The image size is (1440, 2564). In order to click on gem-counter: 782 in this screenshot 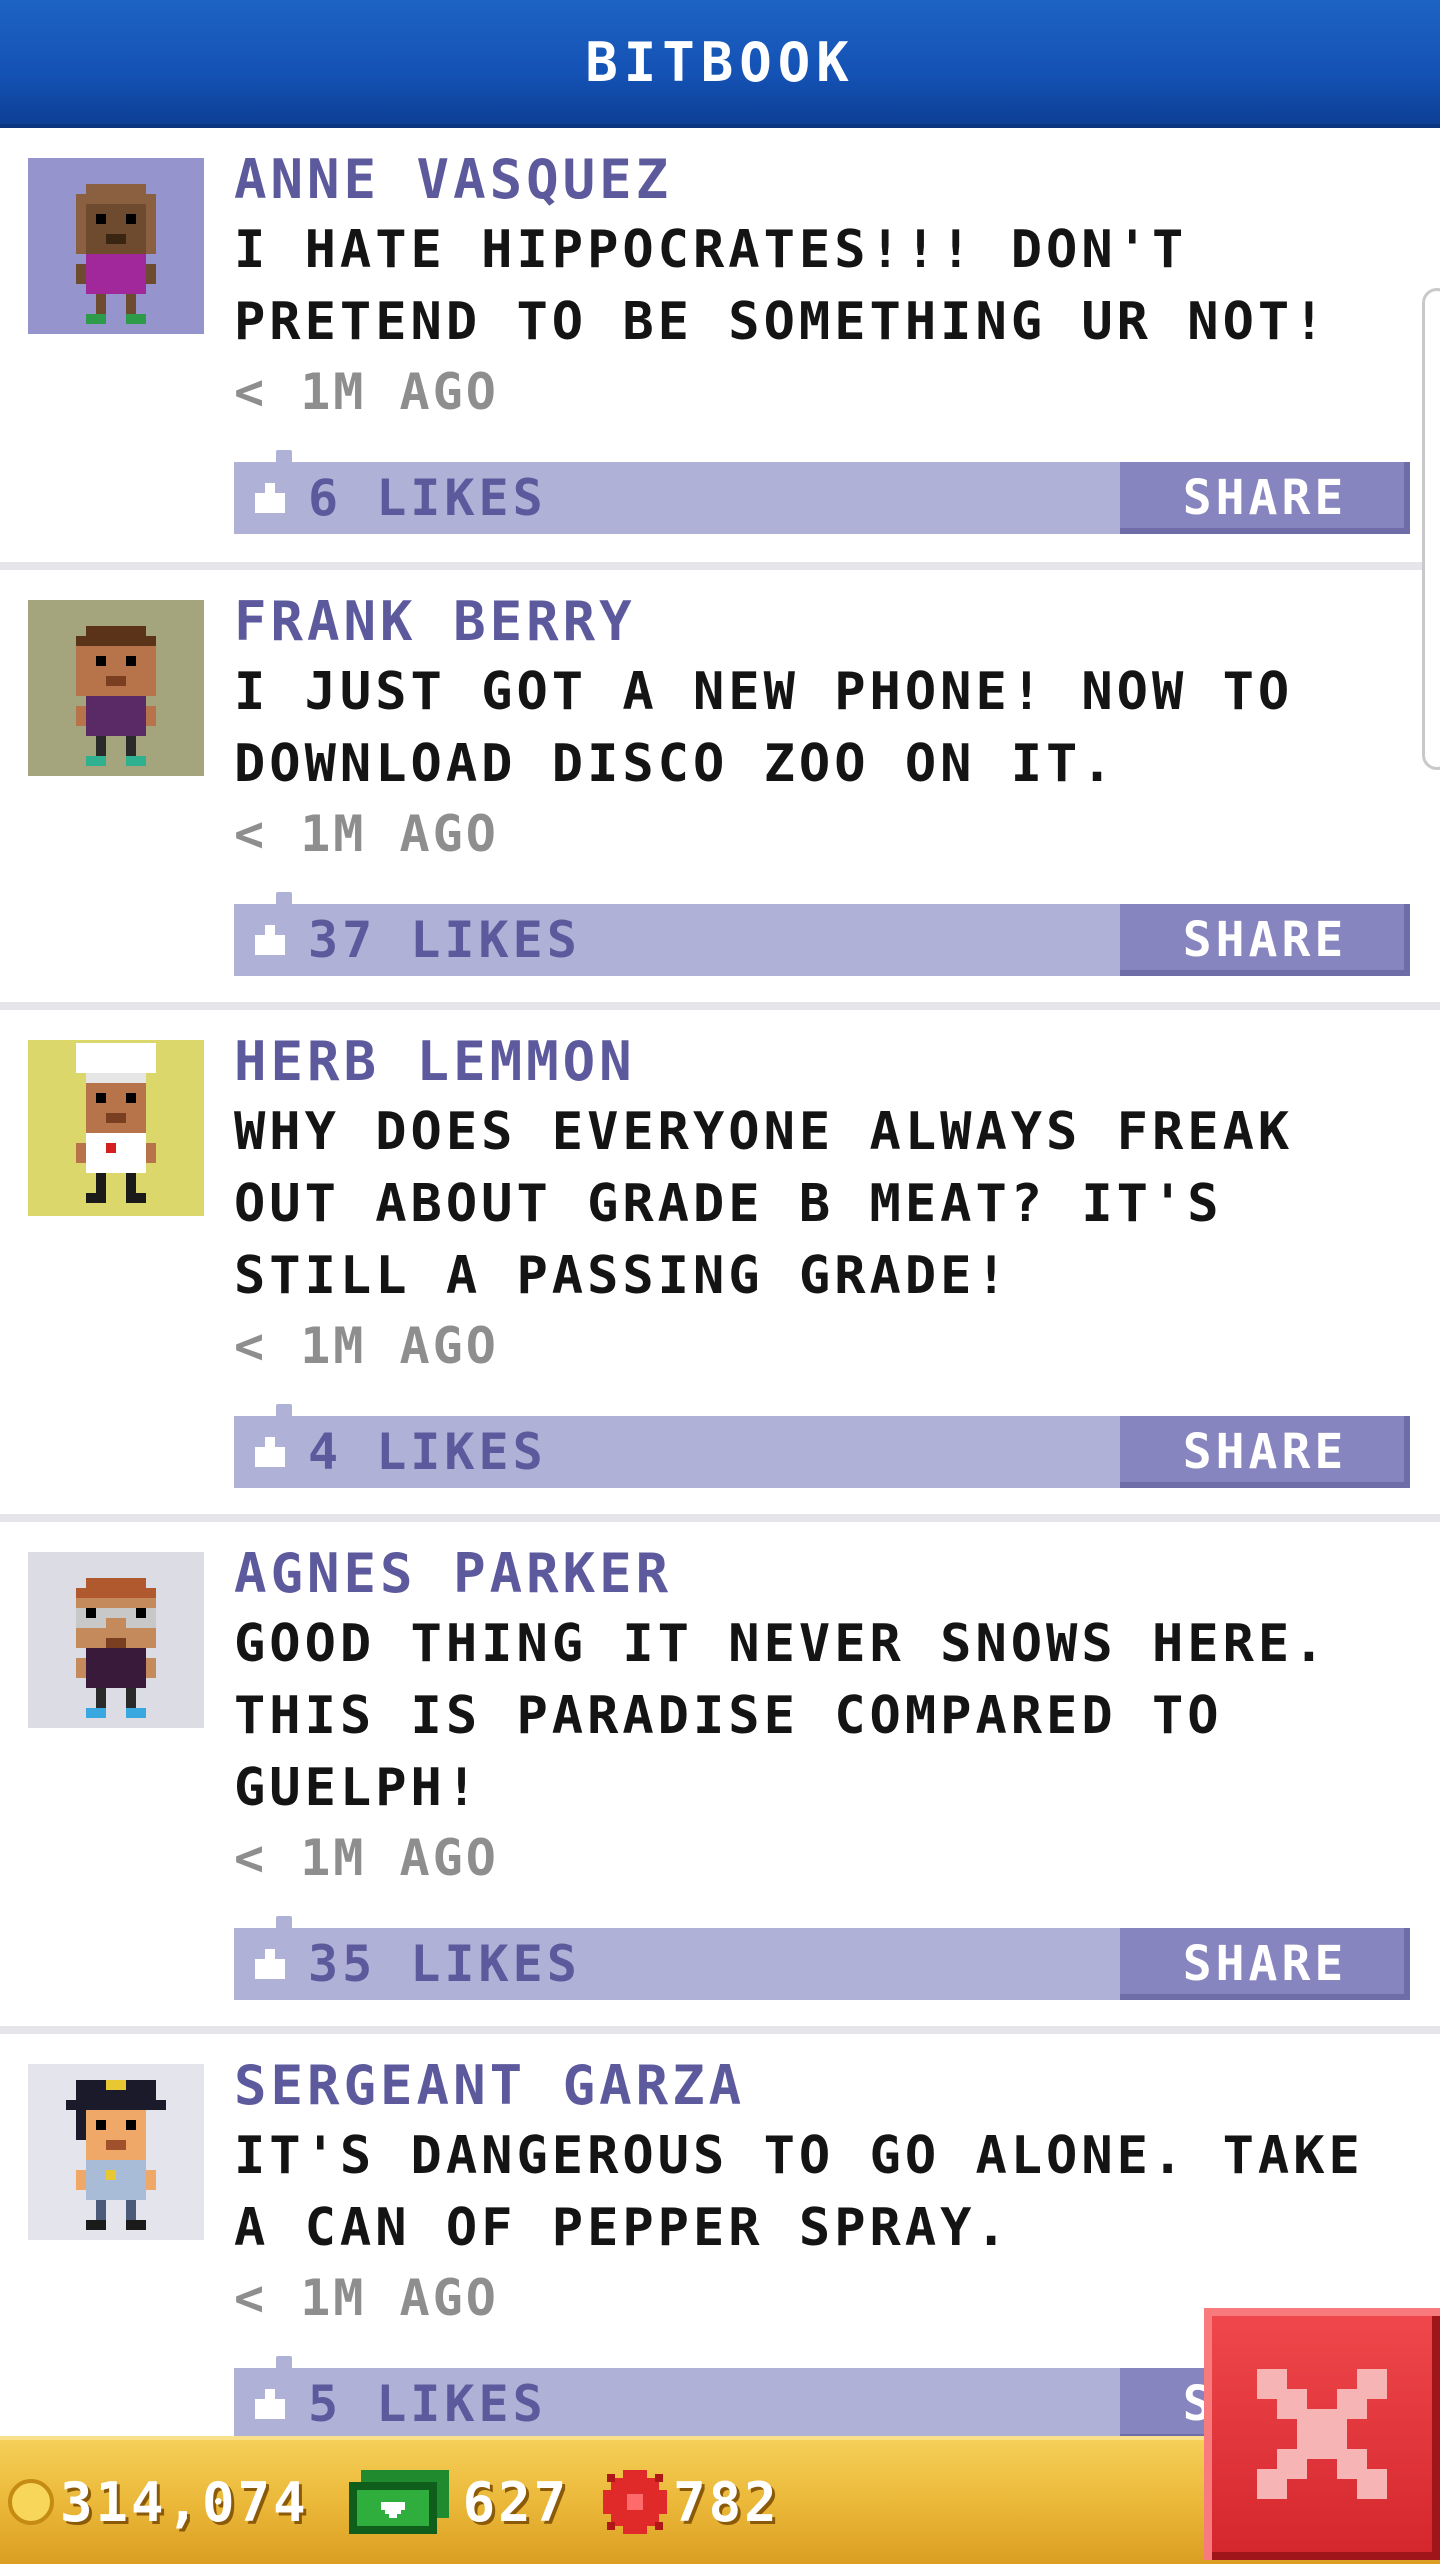, I will do `click(678, 2502)`.